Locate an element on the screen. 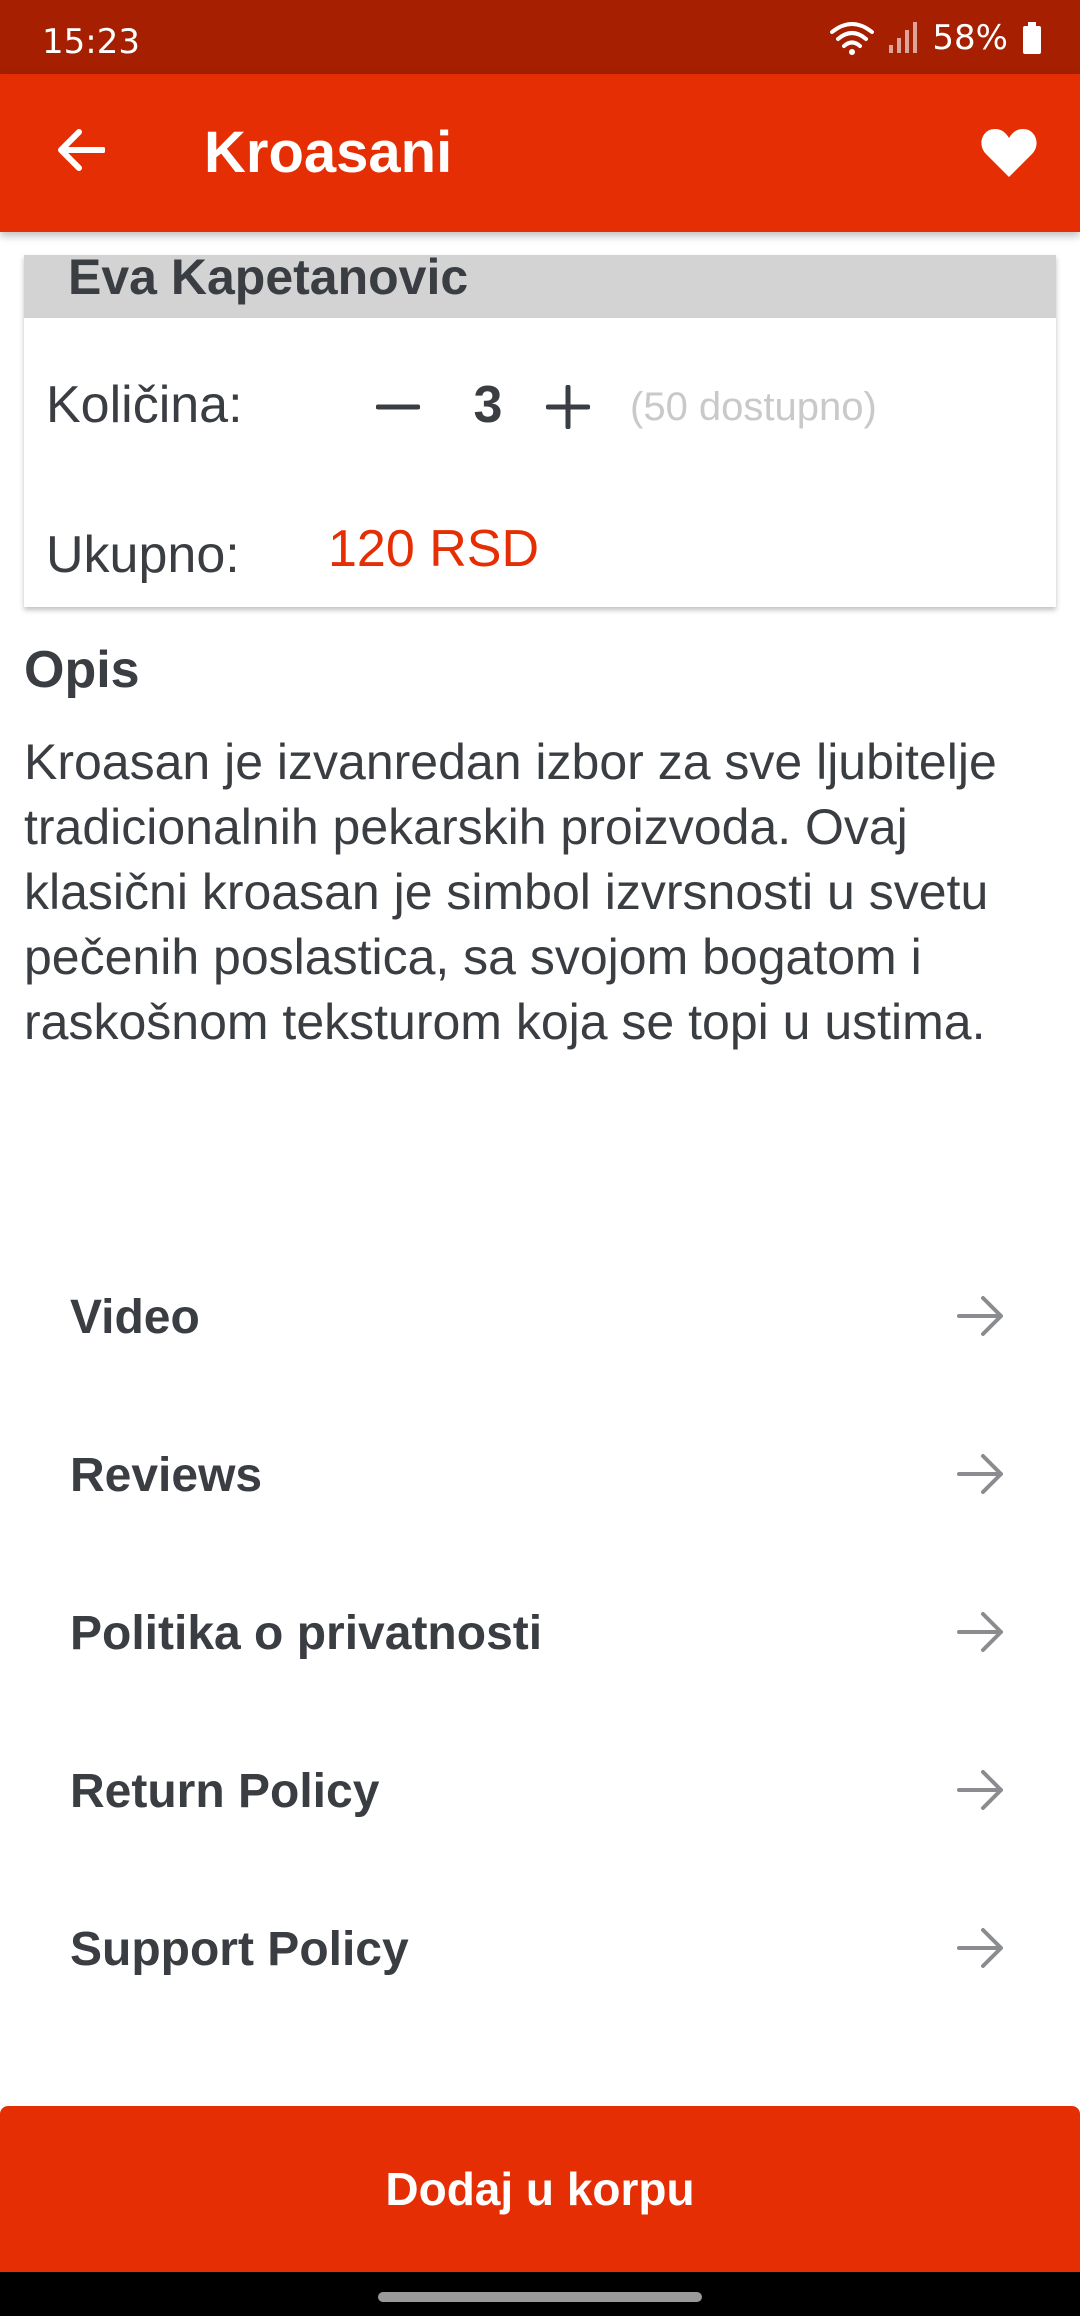 The image size is (1080, 2316). plus-icon is located at coordinates (568, 407).